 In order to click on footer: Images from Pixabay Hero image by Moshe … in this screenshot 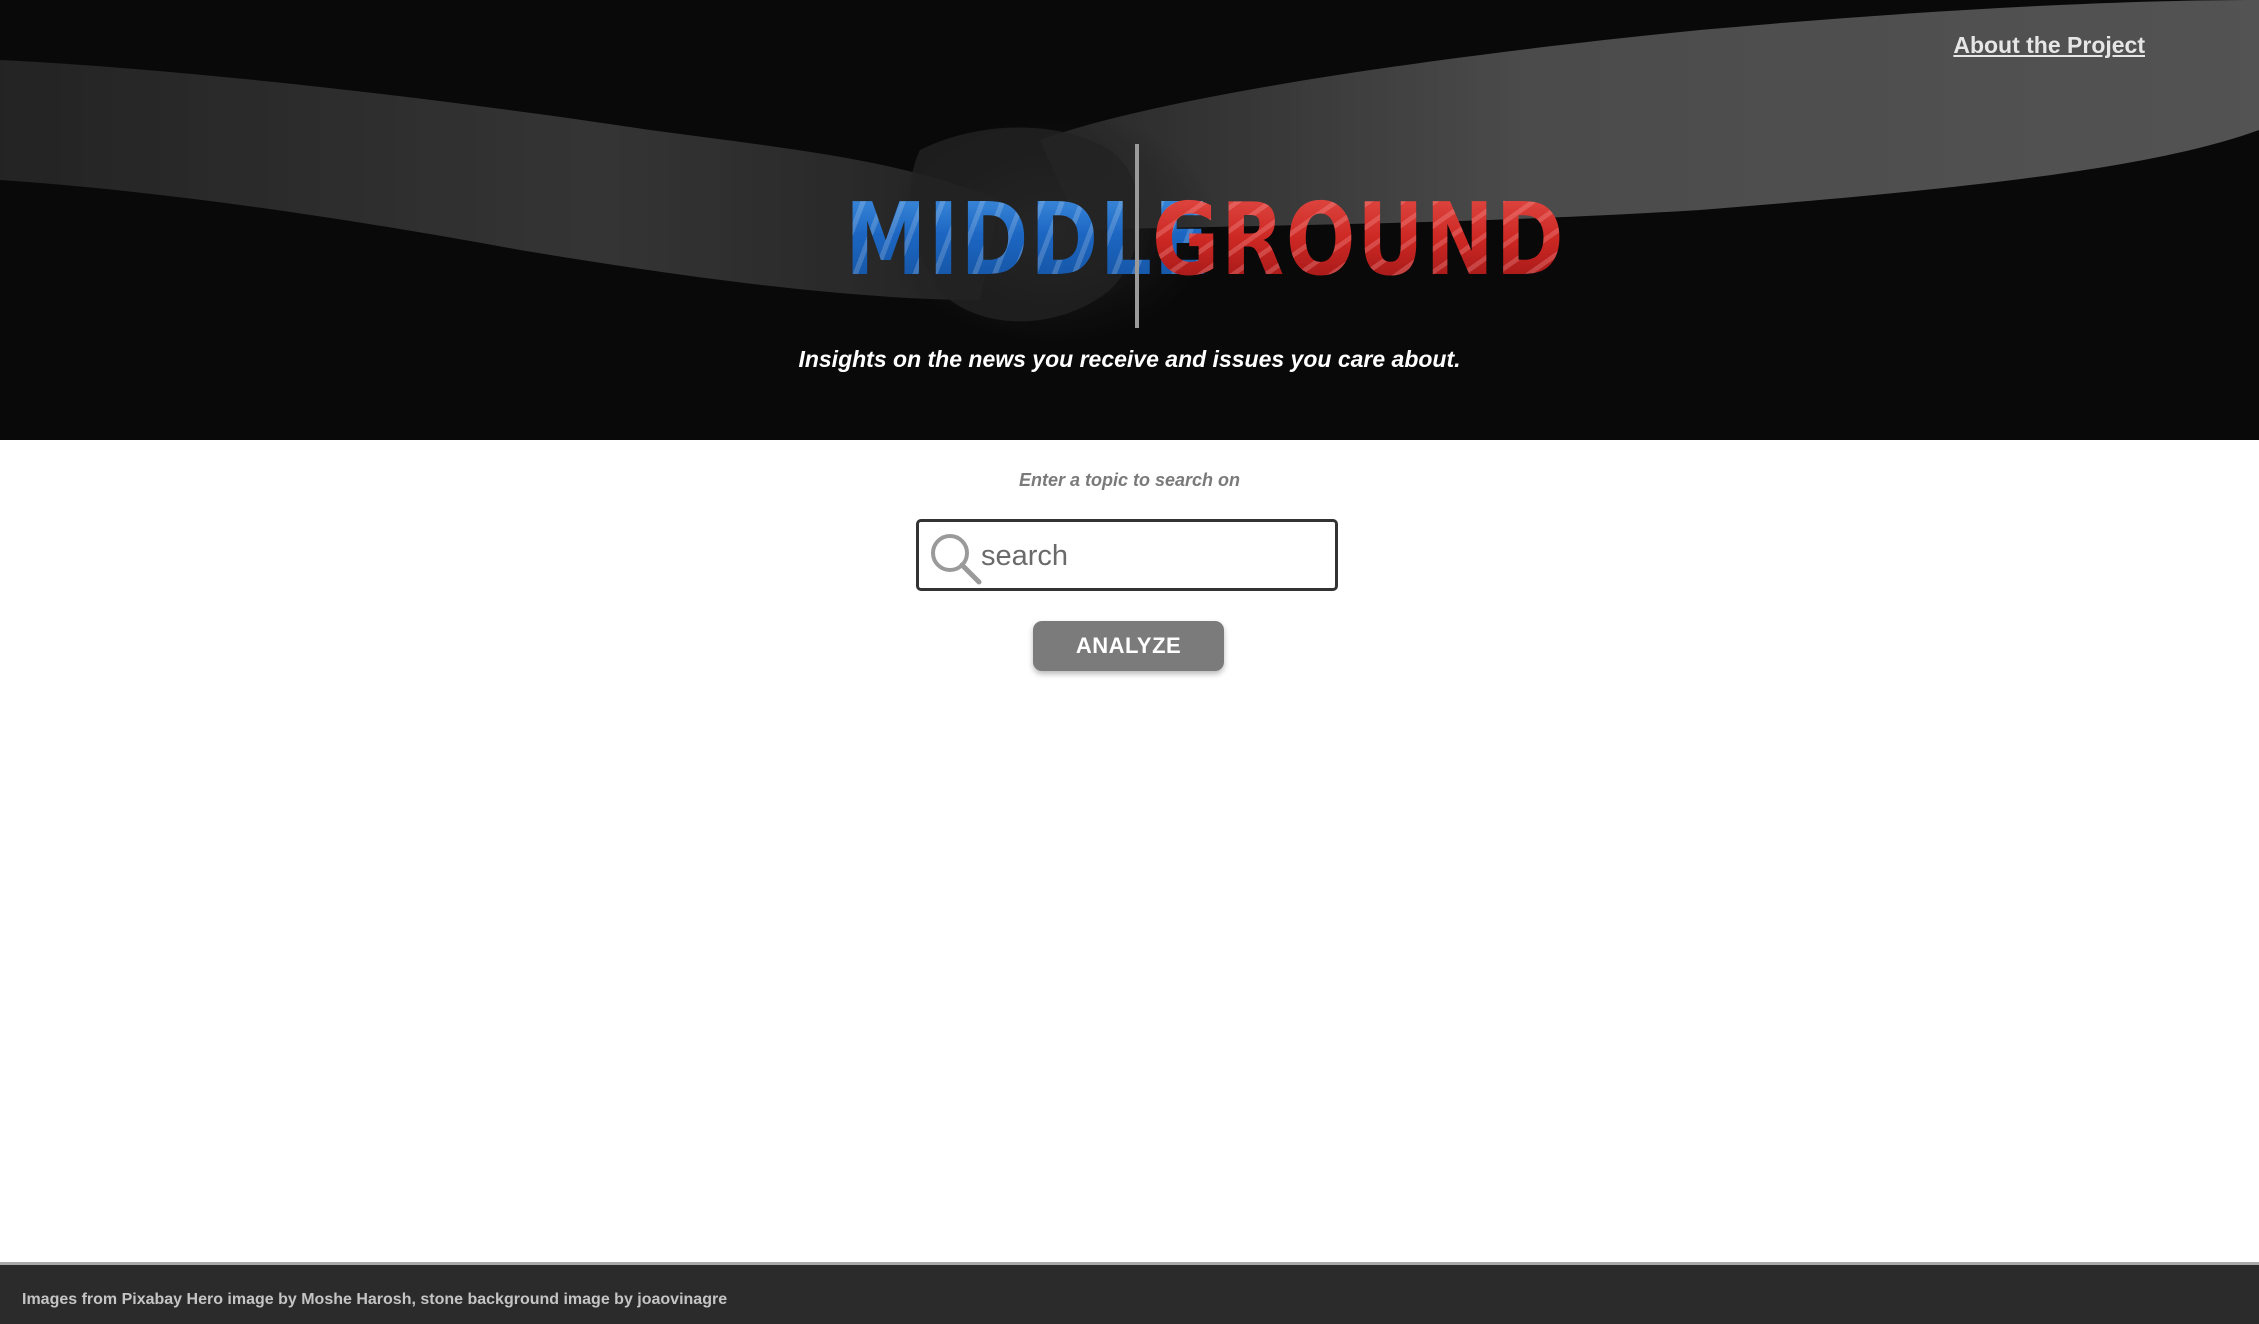, I will do `click(1129, 1293)`.